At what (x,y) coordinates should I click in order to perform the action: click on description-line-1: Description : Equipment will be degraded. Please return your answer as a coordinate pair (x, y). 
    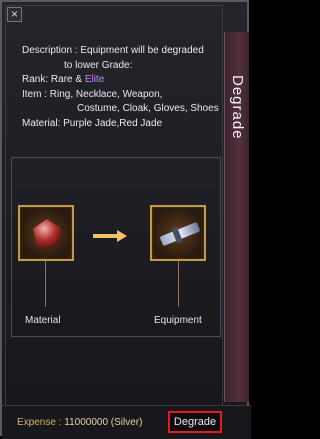
    Looking at the image, I should click on (113, 50).